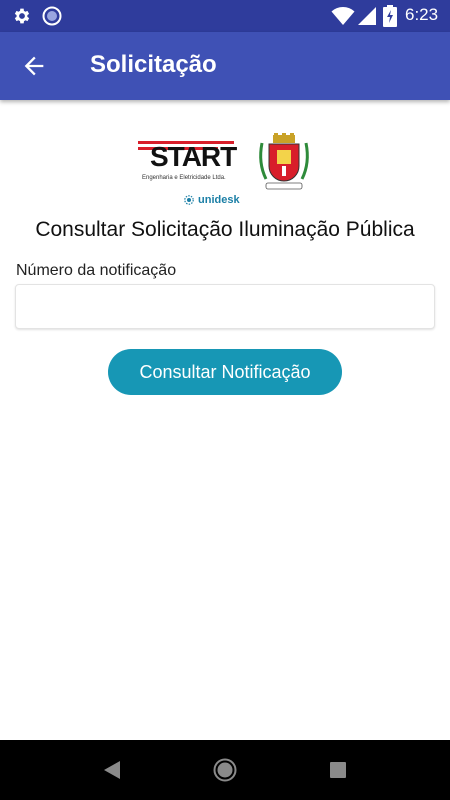 Image resolution: width=450 pixels, height=800 pixels. I want to click on wifi-icon, so click(343, 16).